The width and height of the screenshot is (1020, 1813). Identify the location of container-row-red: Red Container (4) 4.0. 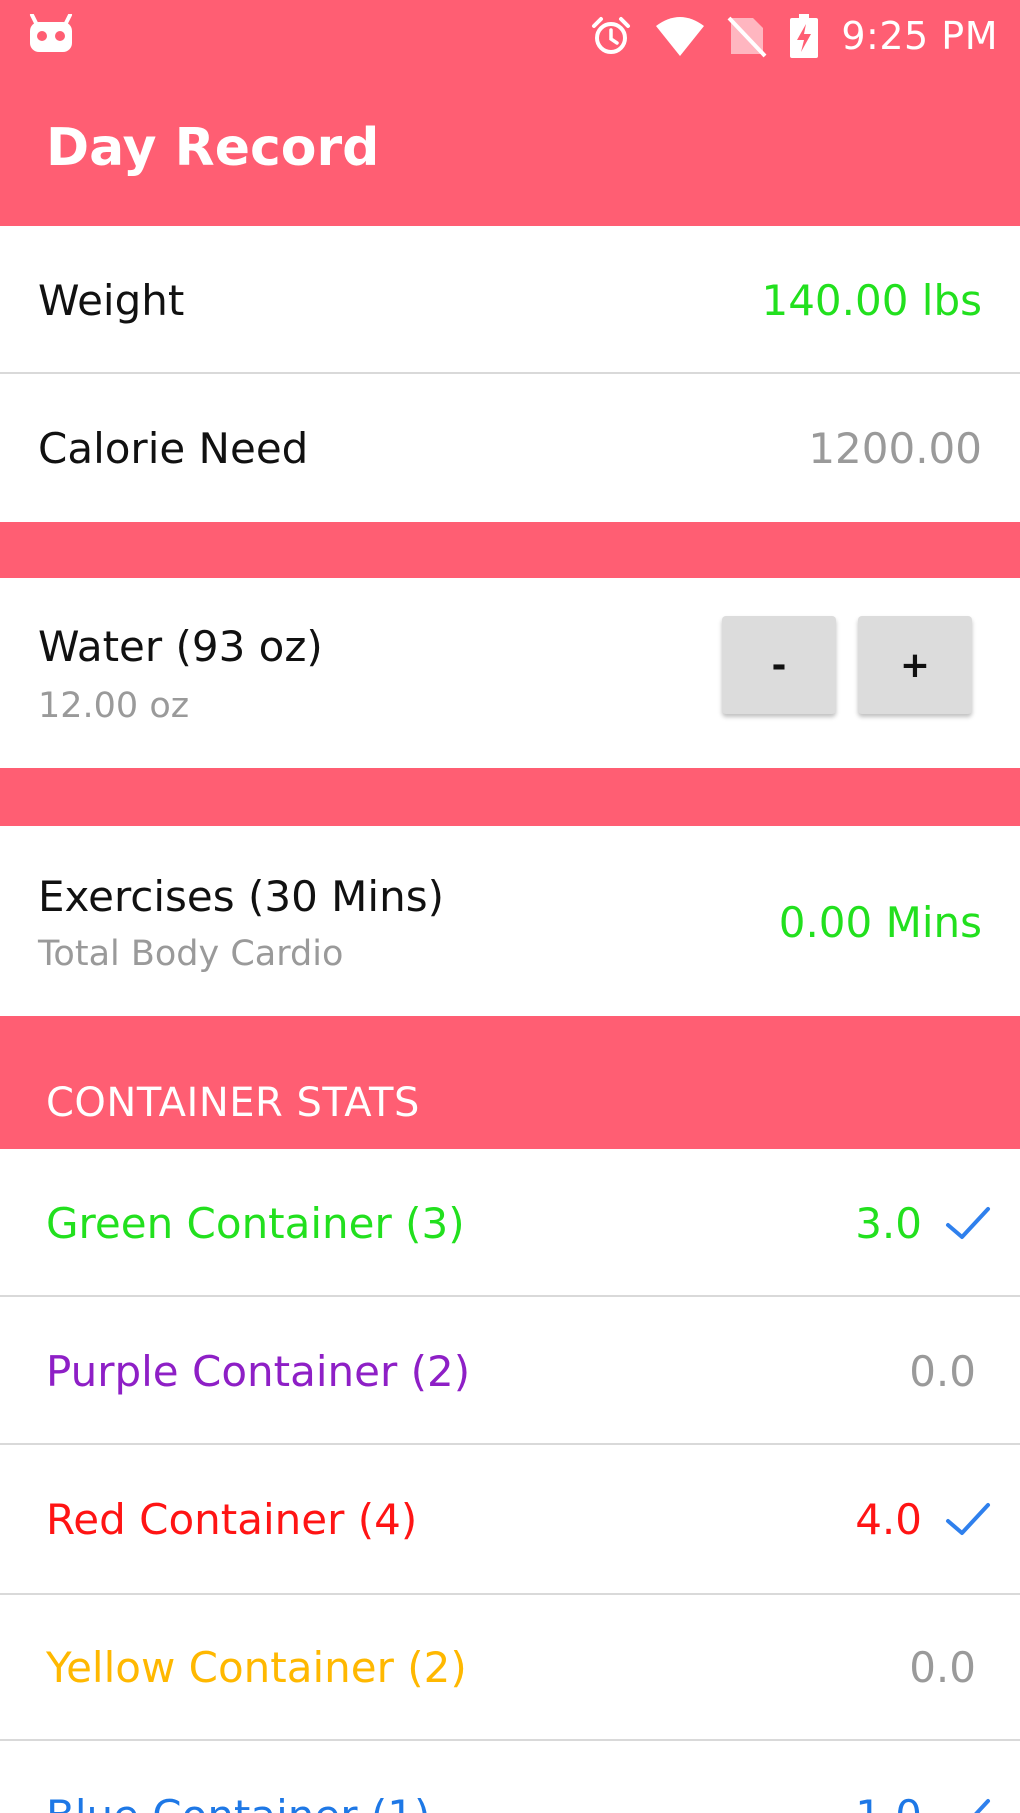
(510, 1520).